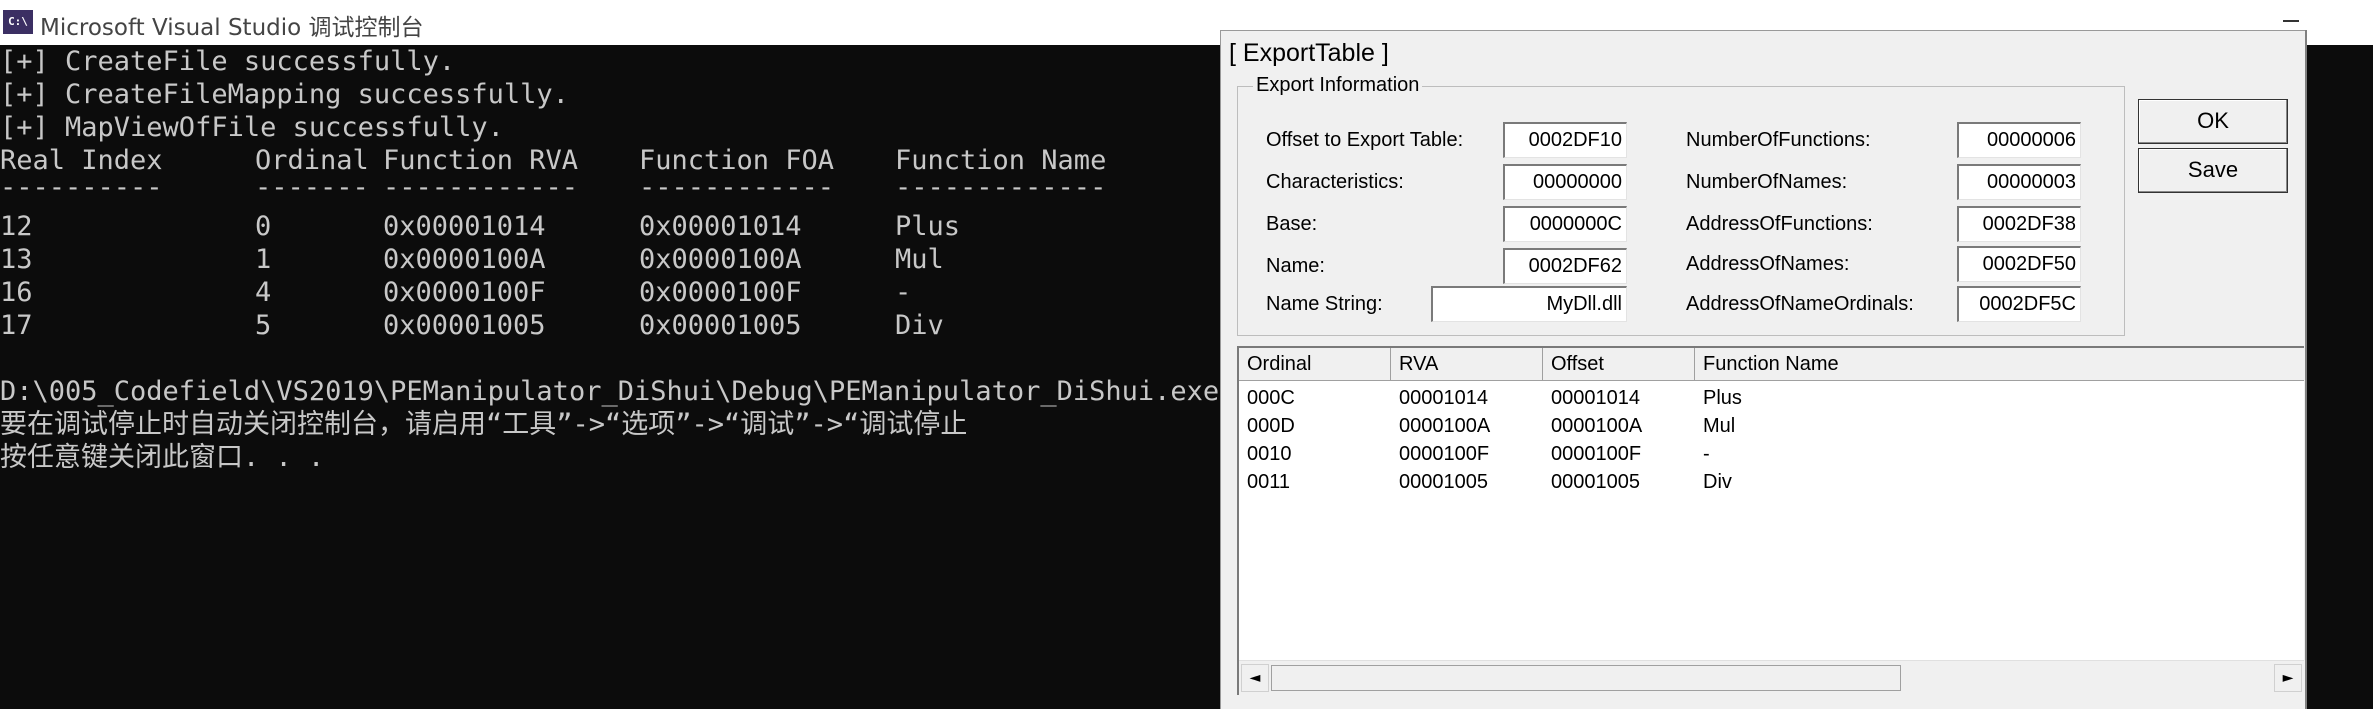 The height and width of the screenshot is (709, 2373). I want to click on console-line: [+] CreateFileMapping successfully., so click(284, 94).